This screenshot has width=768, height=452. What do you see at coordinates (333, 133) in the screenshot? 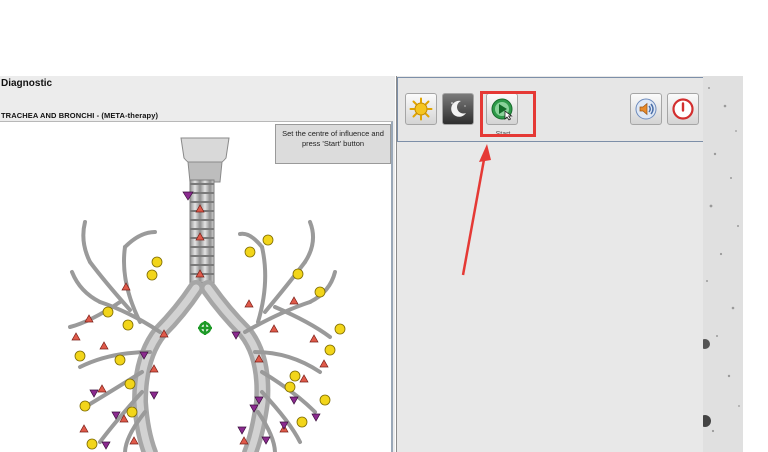
I see `hint-line-1: Set the centre of influence and` at bounding box center [333, 133].